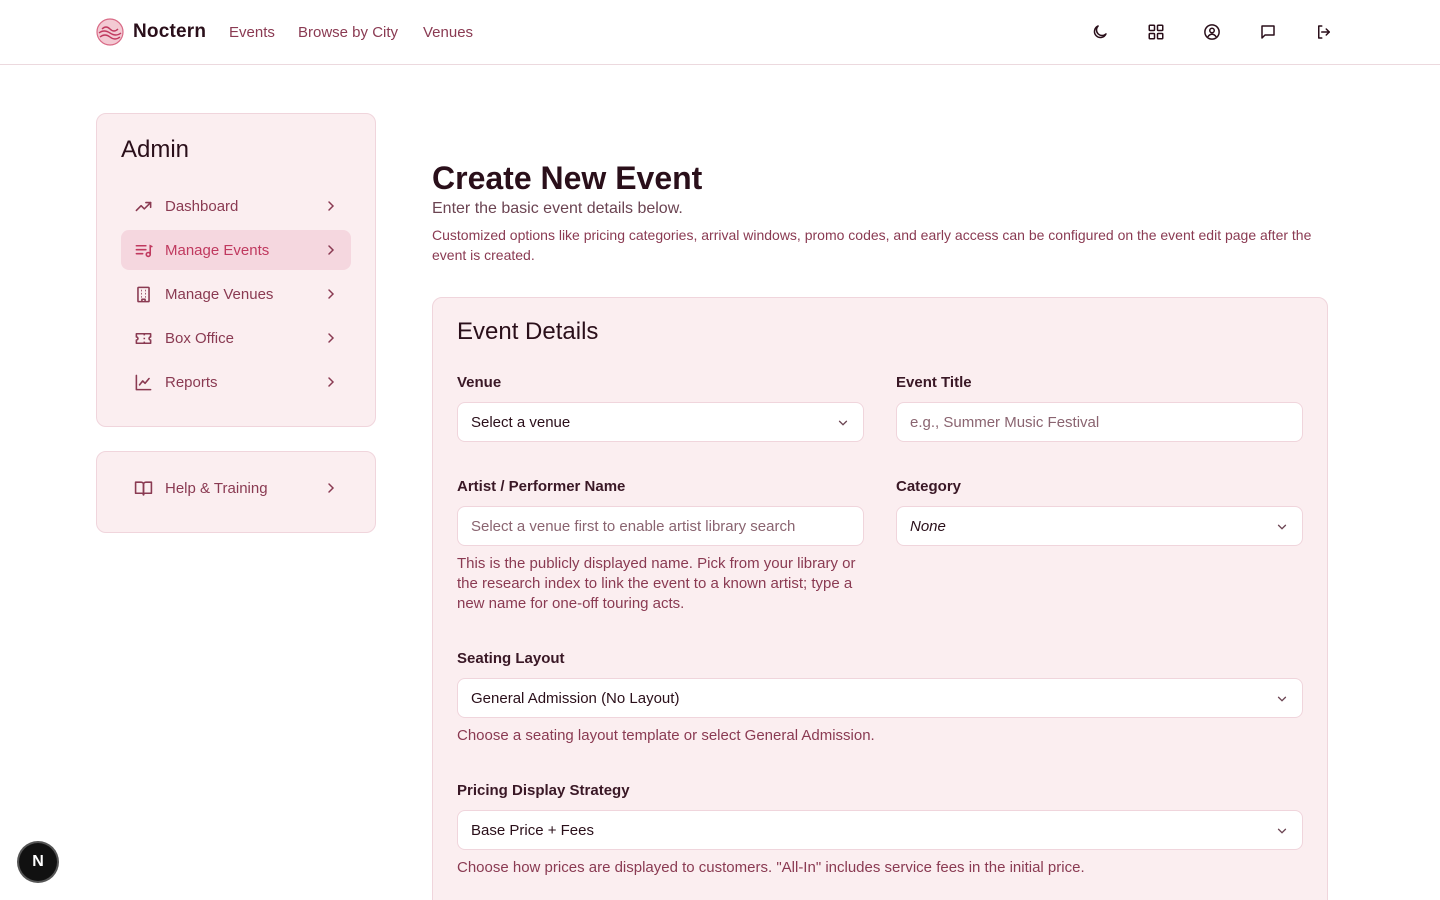 This screenshot has height=900, width=1440. I want to click on event-title-input: e.g., Summer Music Festival, so click(1099, 422).